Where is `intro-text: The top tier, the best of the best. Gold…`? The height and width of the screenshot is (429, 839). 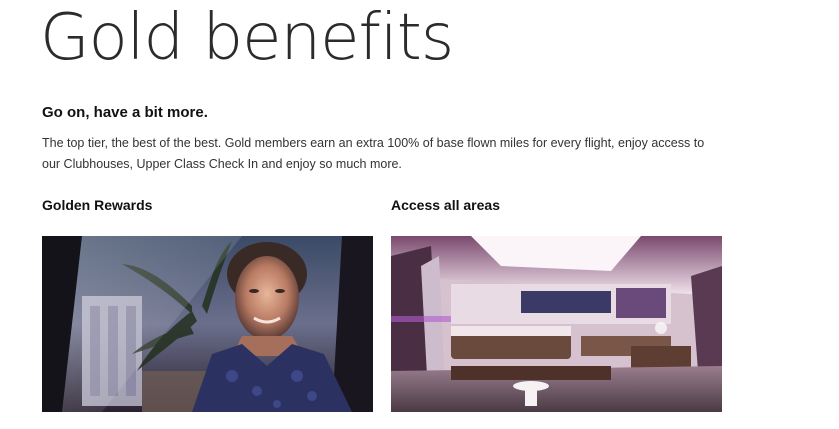
intro-text: The top tier, the best of the best. Gold… is located at coordinates (392, 154).